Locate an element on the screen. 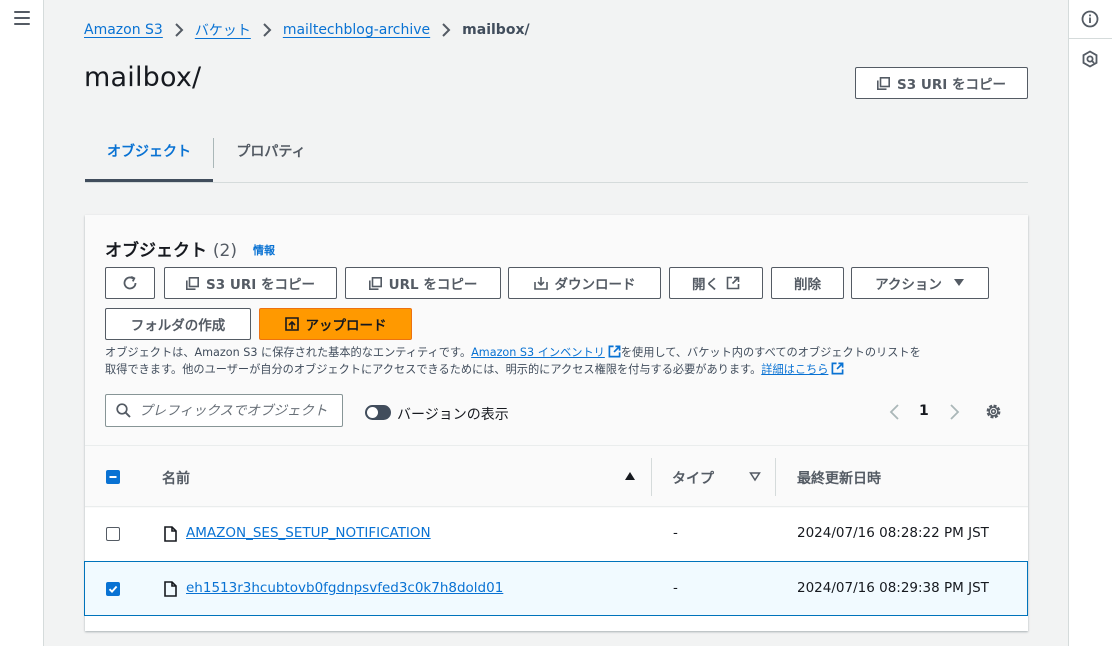 The width and height of the screenshot is (1112, 646). table-header: 名前 タイプ 最終更新日時 is located at coordinates (556, 476).